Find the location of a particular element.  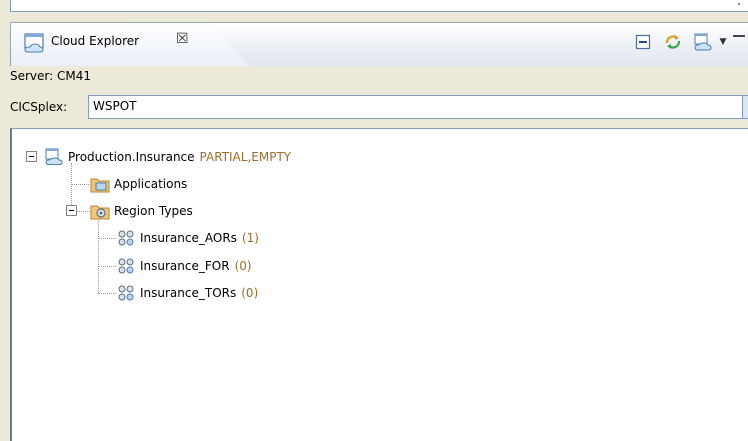

root-status: PARTIAL,EMPTY is located at coordinates (245, 157).